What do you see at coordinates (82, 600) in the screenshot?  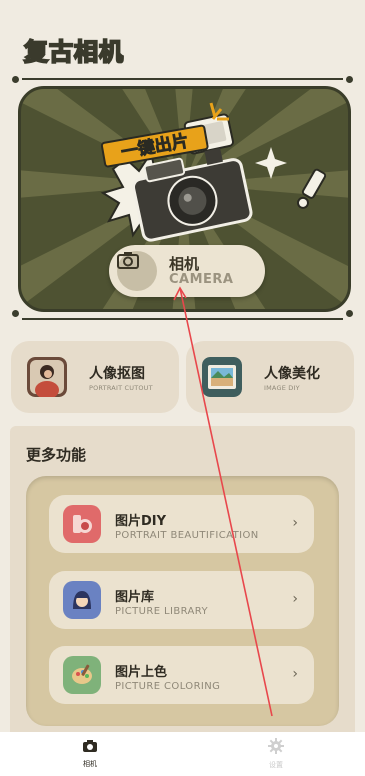 I see `girl-avatar-icon` at bounding box center [82, 600].